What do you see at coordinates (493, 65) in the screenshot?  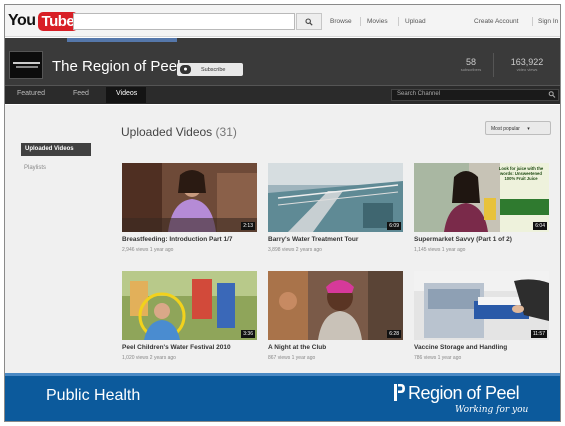 I see `stat-divider` at bounding box center [493, 65].